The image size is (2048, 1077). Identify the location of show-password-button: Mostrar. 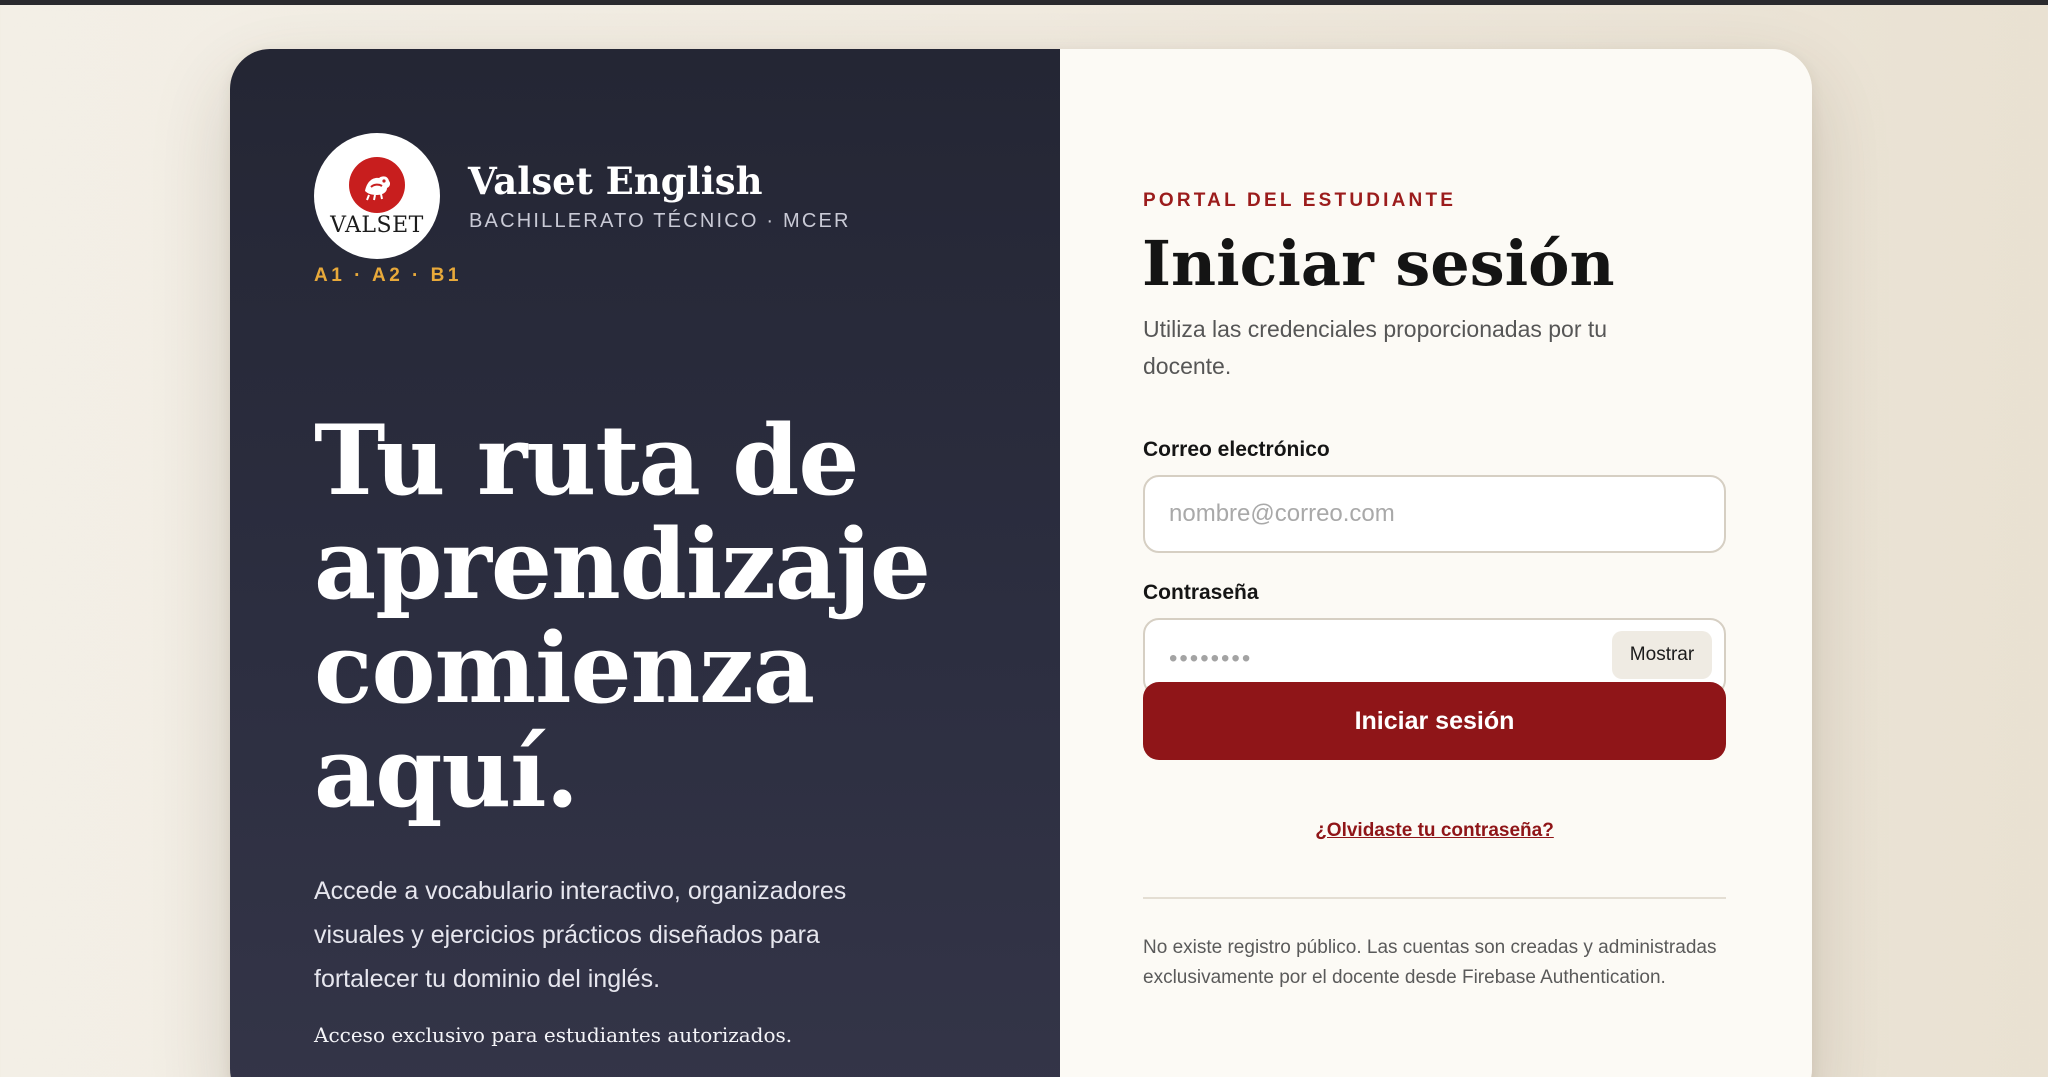
(1662, 655).